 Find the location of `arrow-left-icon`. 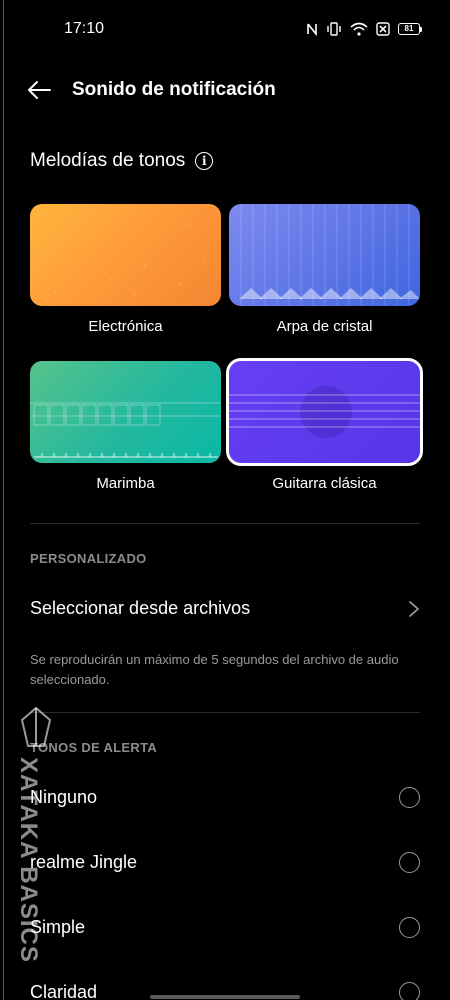

arrow-left-icon is located at coordinates (39, 90).